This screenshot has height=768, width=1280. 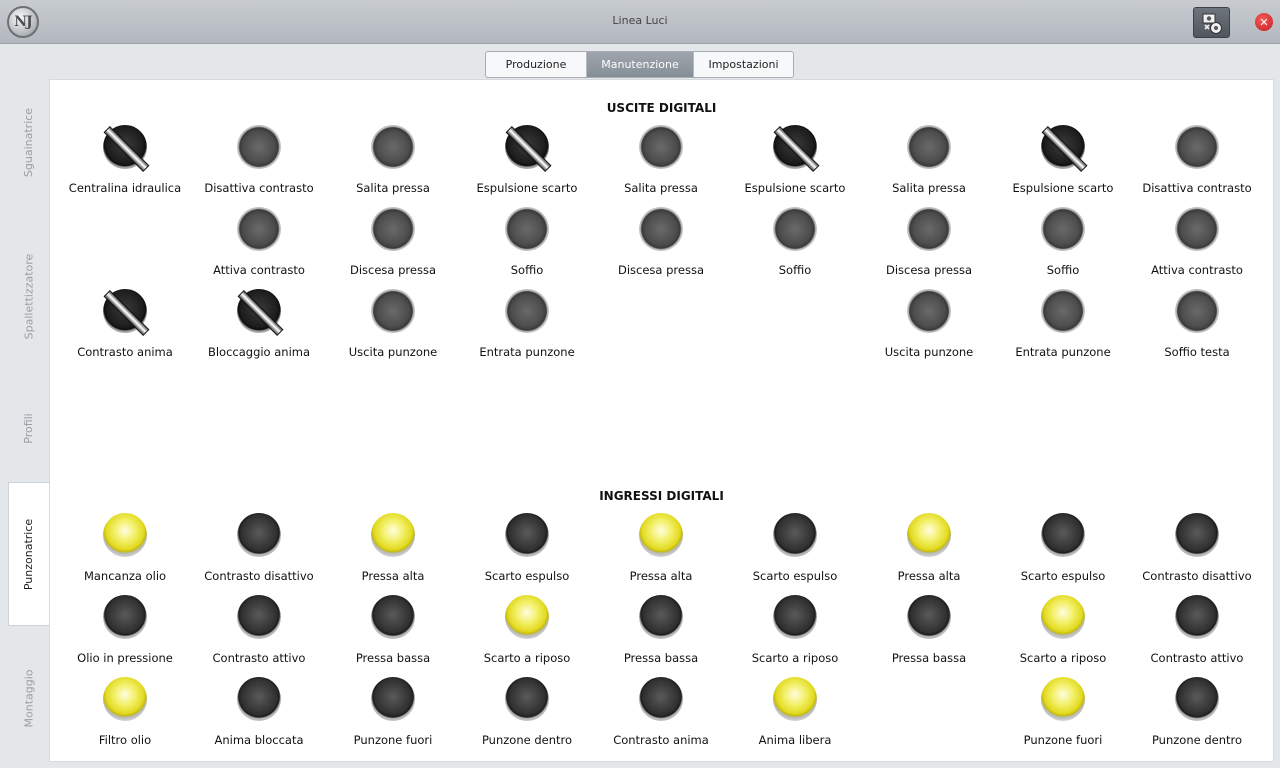 What do you see at coordinates (536, 64) in the screenshot?
I see `tab-produzione: Produzione` at bounding box center [536, 64].